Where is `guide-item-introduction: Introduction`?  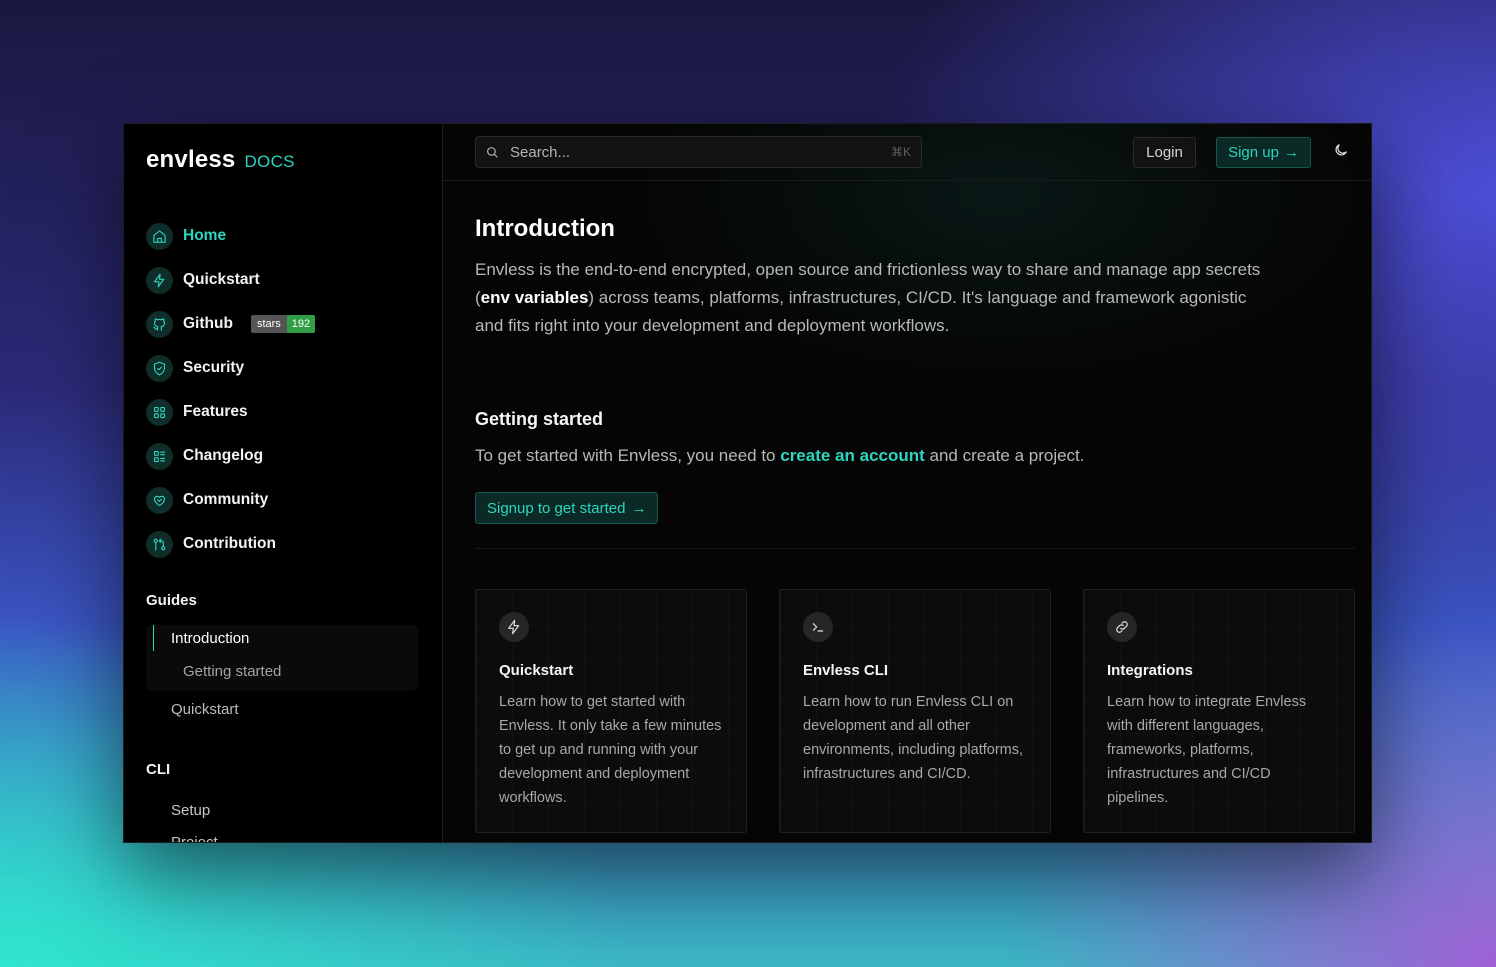 guide-item-introduction: Introduction is located at coordinates (285, 638).